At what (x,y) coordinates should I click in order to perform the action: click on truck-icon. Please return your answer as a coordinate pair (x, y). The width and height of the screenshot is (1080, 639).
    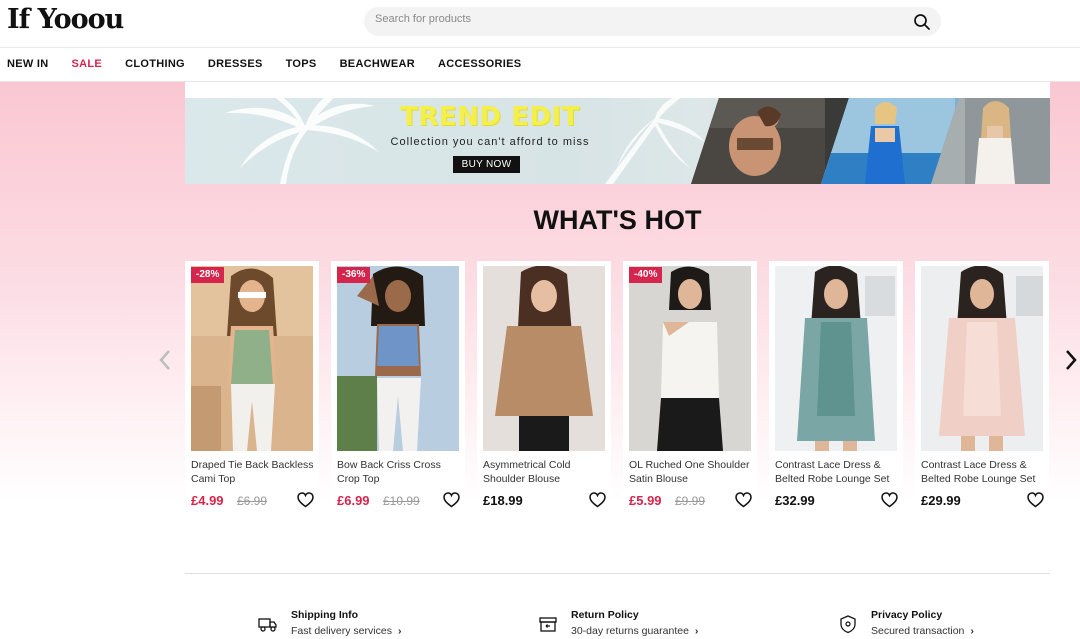
    Looking at the image, I should click on (267, 625).